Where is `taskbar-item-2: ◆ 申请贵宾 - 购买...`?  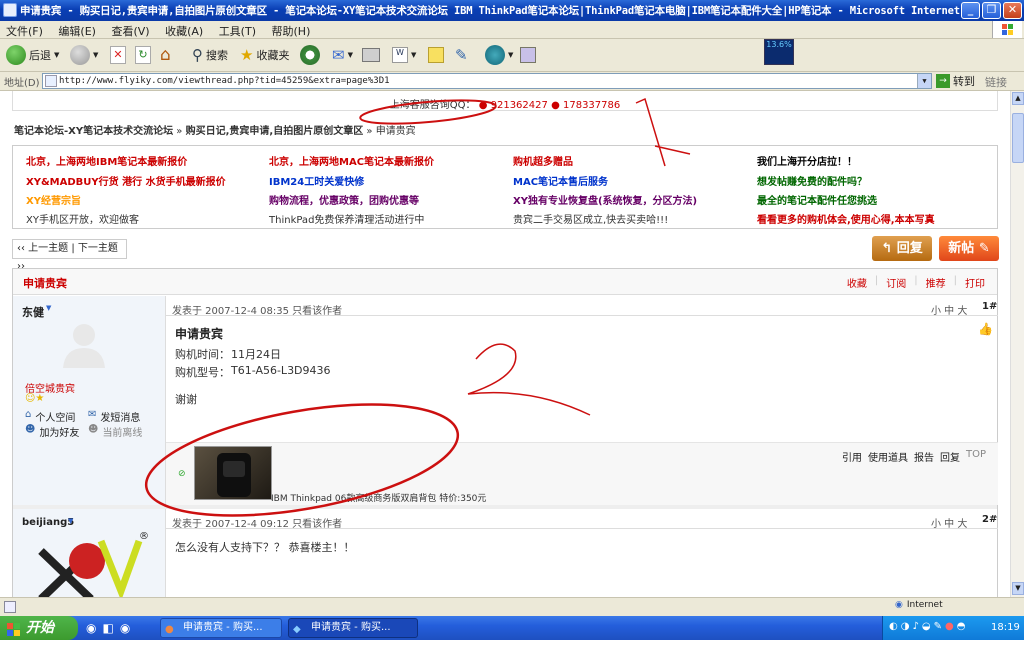
taskbar-item-2: ◆ 申请贵宾 - 购买... is located at coordinates (353, 628).